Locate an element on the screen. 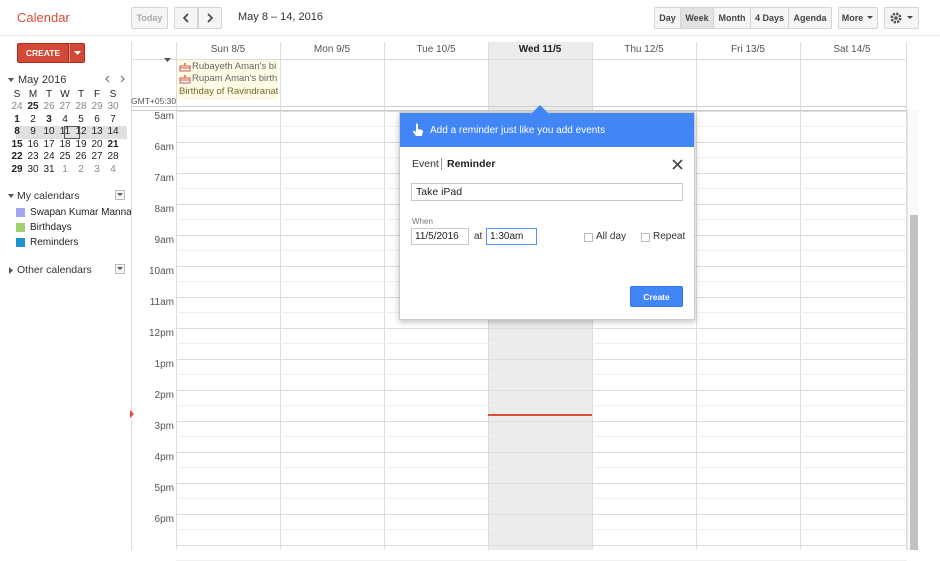  mini-calendar-day: 6 is located at coordinates (97, 119).